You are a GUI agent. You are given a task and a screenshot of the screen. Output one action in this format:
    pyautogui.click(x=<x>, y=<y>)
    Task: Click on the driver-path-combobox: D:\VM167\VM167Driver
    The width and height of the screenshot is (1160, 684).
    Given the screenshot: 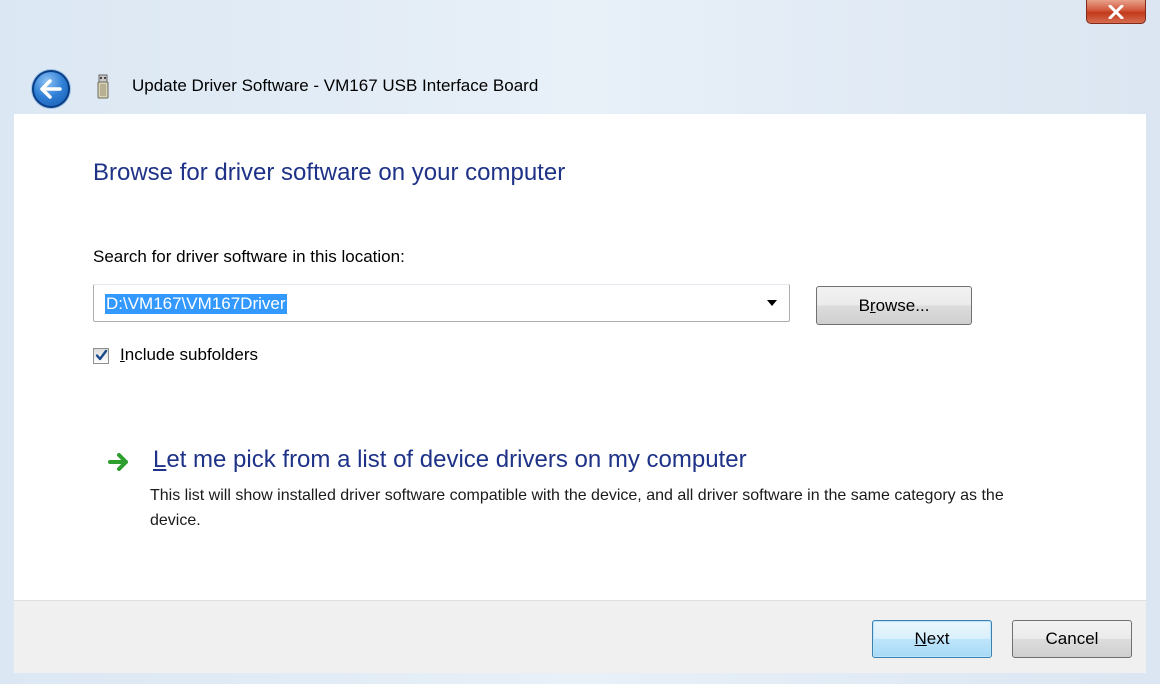 What is the action you would take?
    pyautogui.click(x=441, y=303)
    